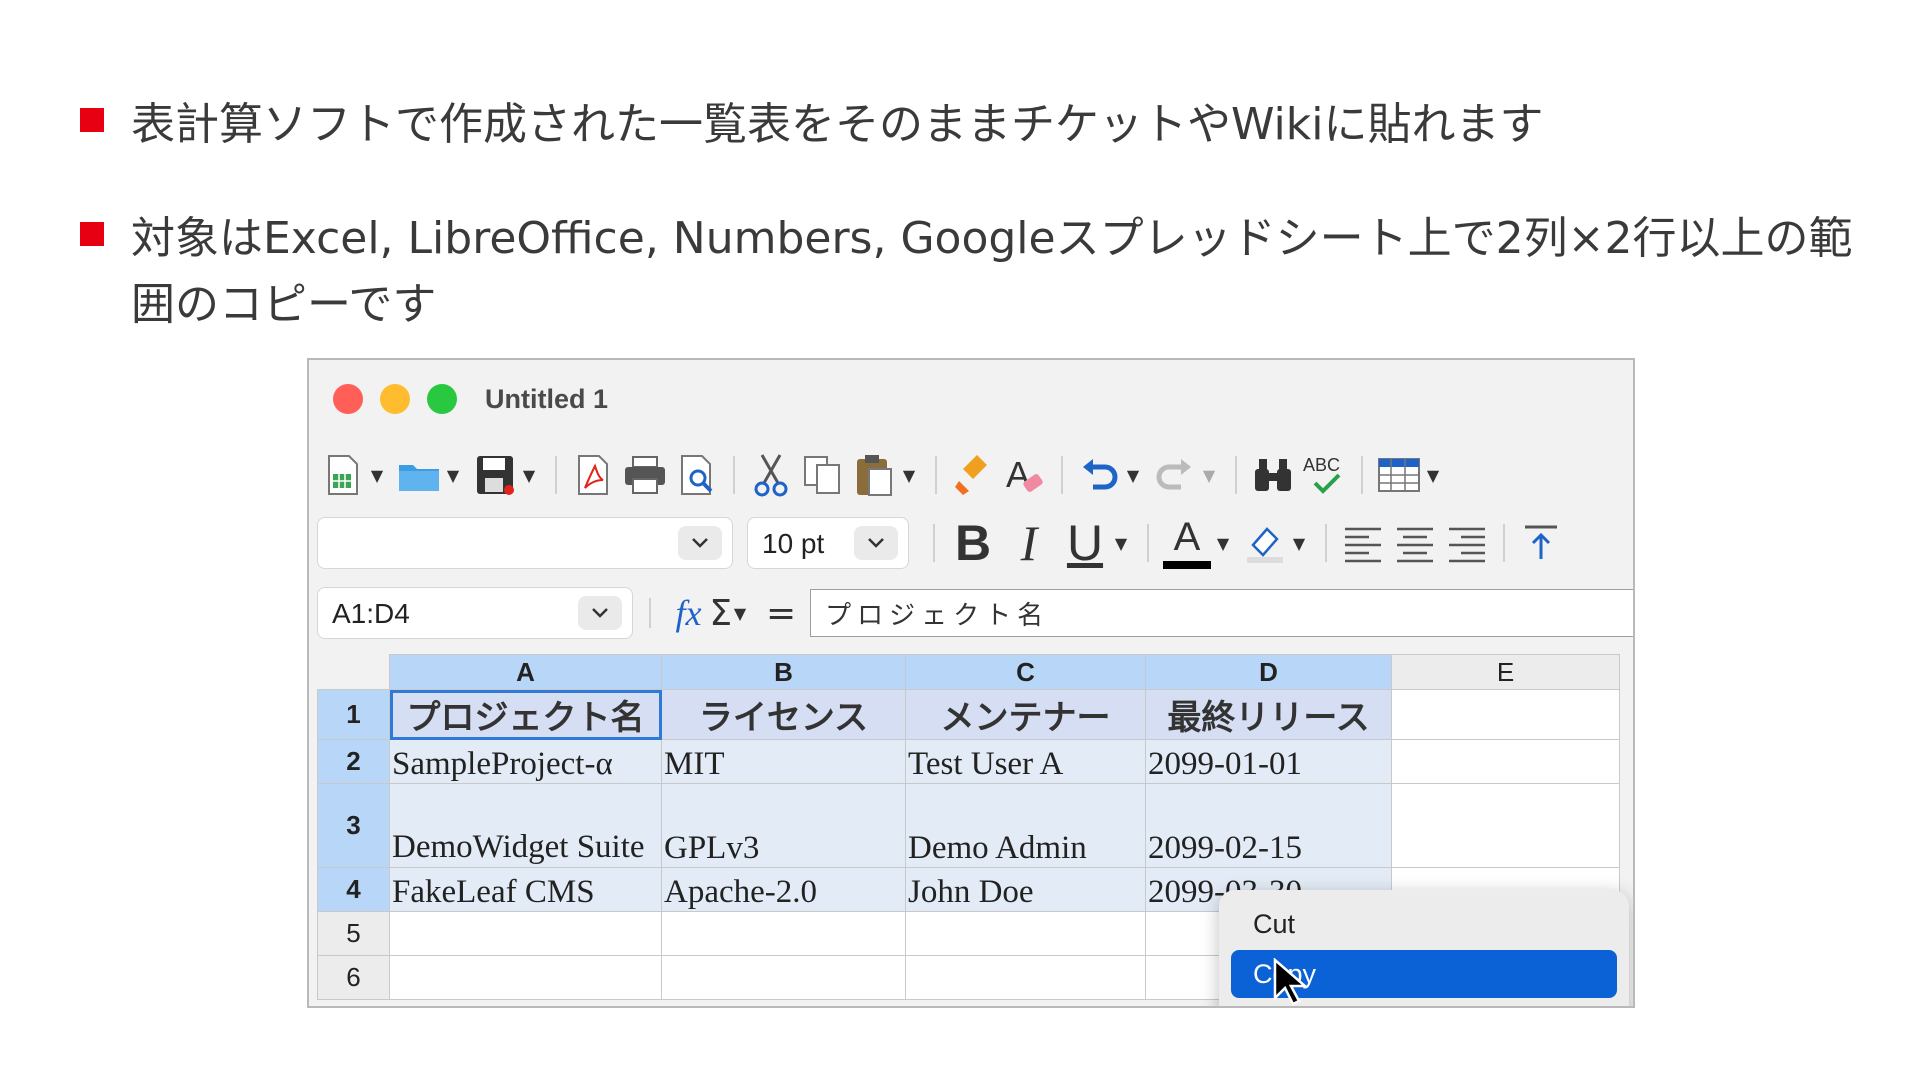 This screenshot has width=1920, height=1080. What do you see at coordinates (828, 543) in the screenshot?
I see `font-size-box: 10 pt` at bounding box center [828, 543].